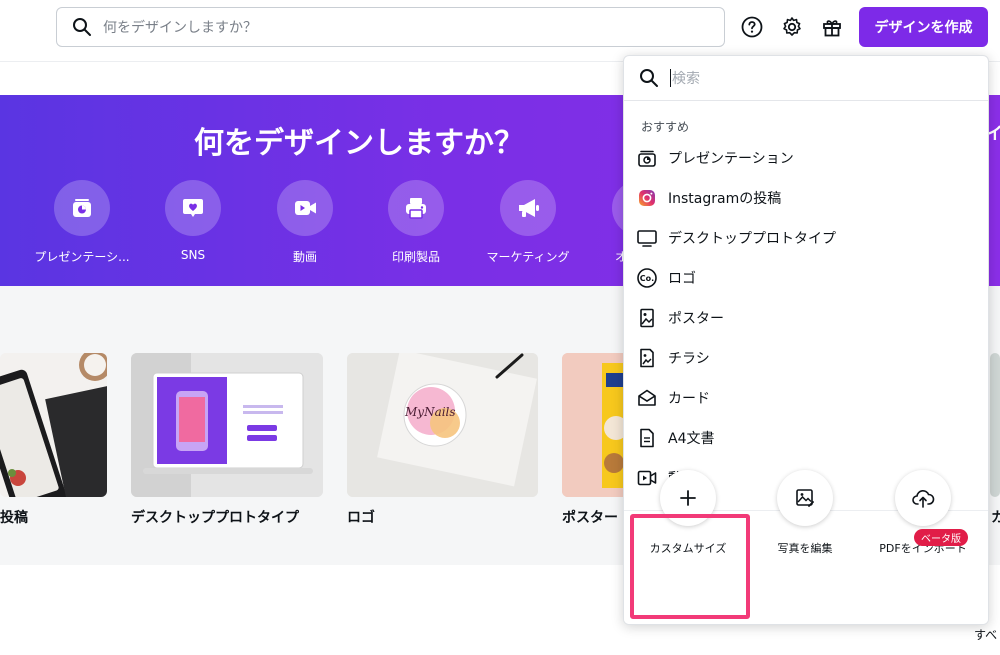 Image resolution: width=1000 pixels, height=655 pixels. What do you see at coordinates (806, 438) in the screenshot?
I see `dropdown-item-a4-document: A4文書` at bounding box center [806, 438].